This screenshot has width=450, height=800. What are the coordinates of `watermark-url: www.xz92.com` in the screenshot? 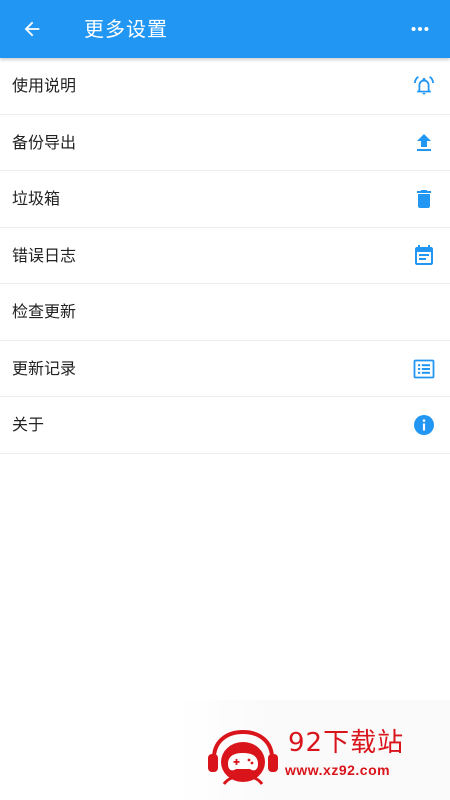 It's located at (338, 770).